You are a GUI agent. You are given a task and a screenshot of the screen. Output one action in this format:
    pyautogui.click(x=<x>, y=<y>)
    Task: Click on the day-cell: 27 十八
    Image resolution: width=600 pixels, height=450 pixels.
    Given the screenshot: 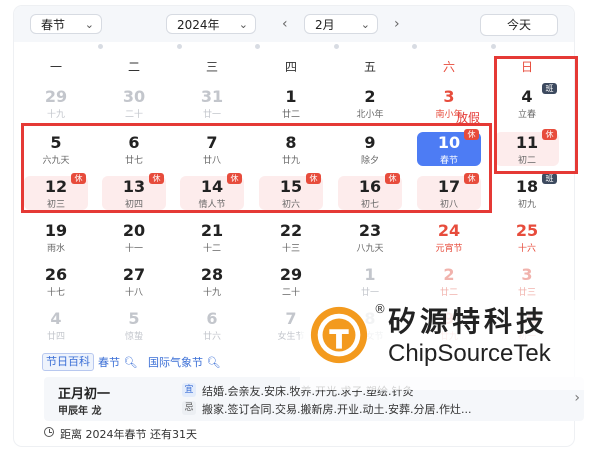 What is the action you would take?
    pyautogui.click(x=134, y=281)
    